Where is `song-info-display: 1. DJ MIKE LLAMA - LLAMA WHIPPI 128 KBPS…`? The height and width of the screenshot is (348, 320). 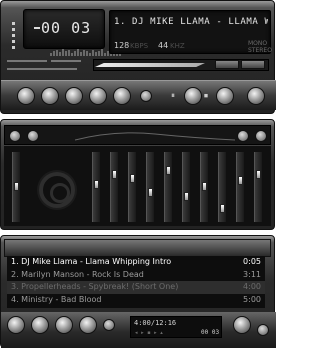 song-info-display: 1. DJ MIKE LLAMA - LLAMA WHIPPI 128 KBPS… is located at coordinates (190, 32).